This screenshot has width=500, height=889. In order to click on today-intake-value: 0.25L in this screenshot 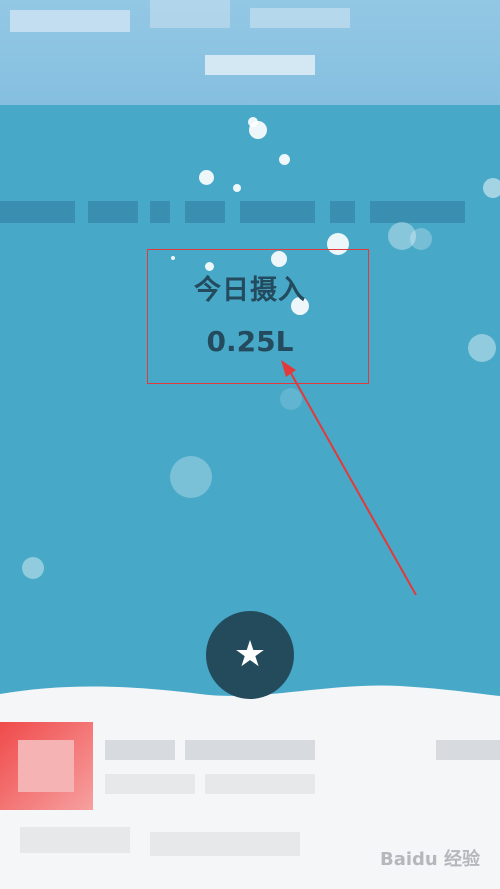, I will do `click(250, 341)`.